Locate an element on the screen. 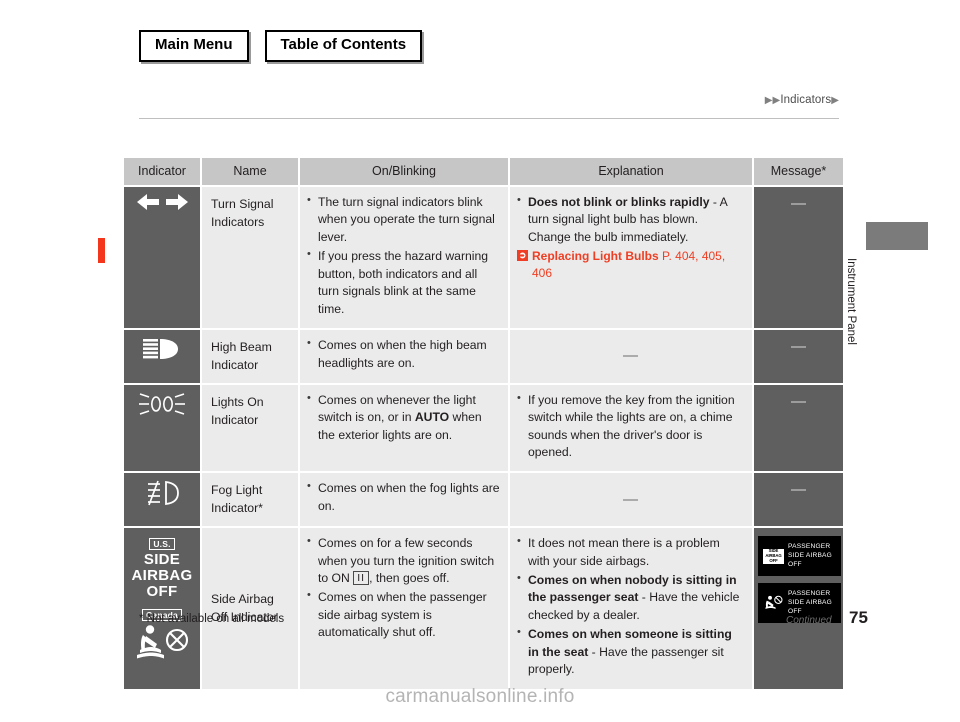 The image size is (960, 722). indicator-name-cell: Side Airbag Off Indicator is located at coordinates (250, 608).